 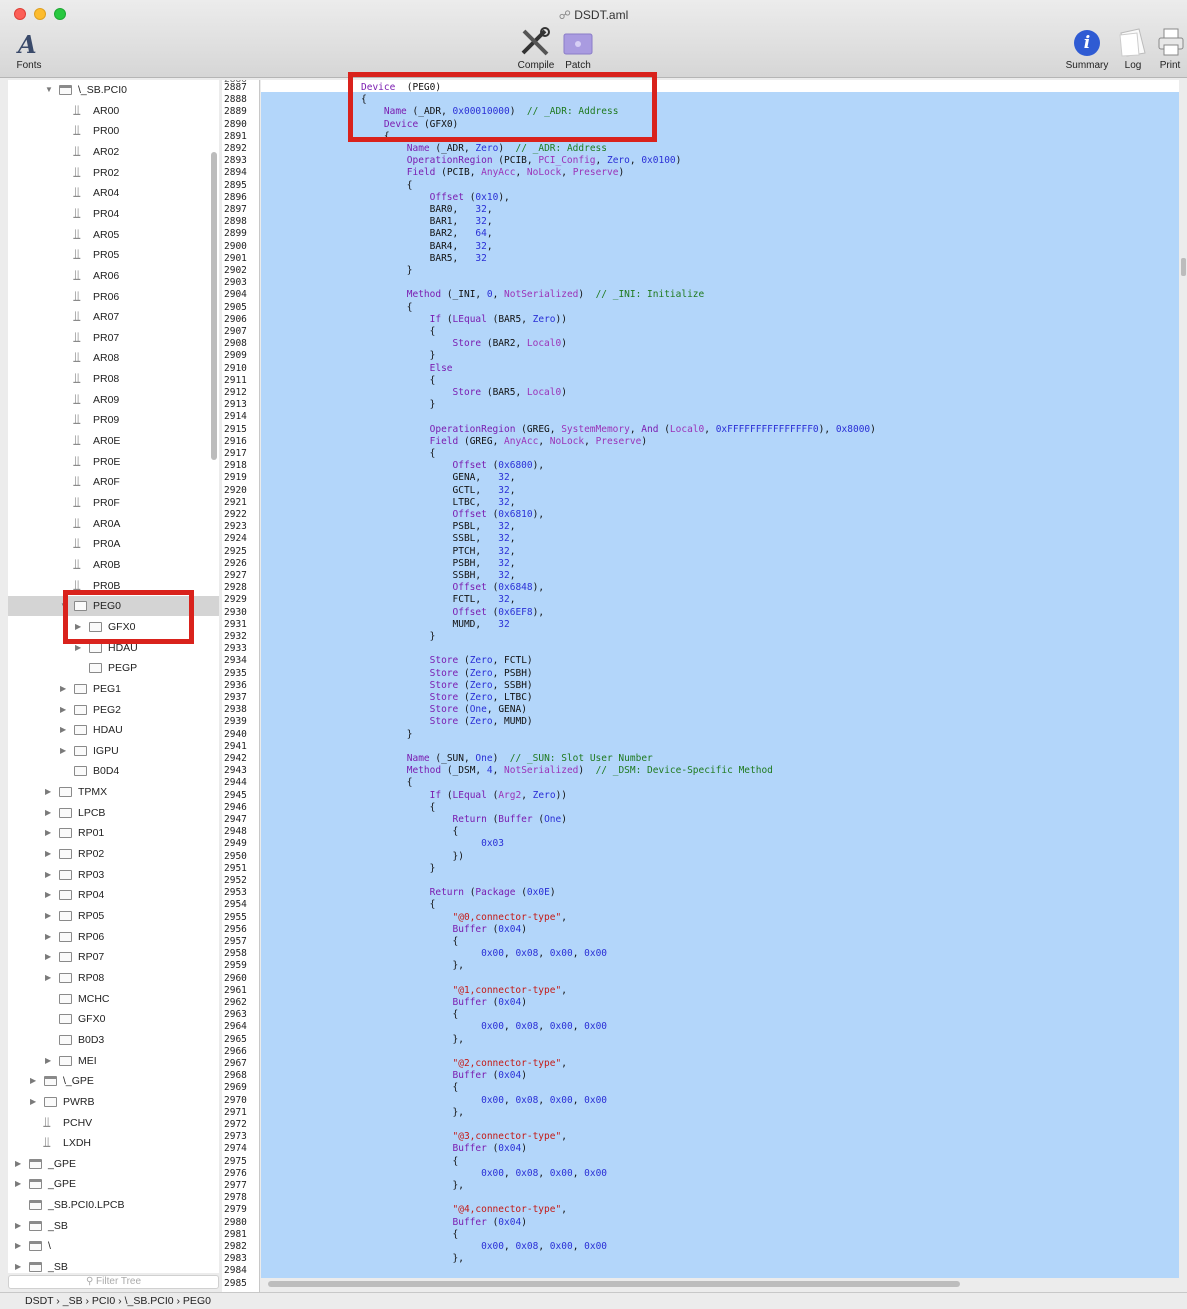 What do you see at coordinates (113, 276) in the screenshot?
I see `tree-item: ⫫ AR06` at bounding box center [113, 276].